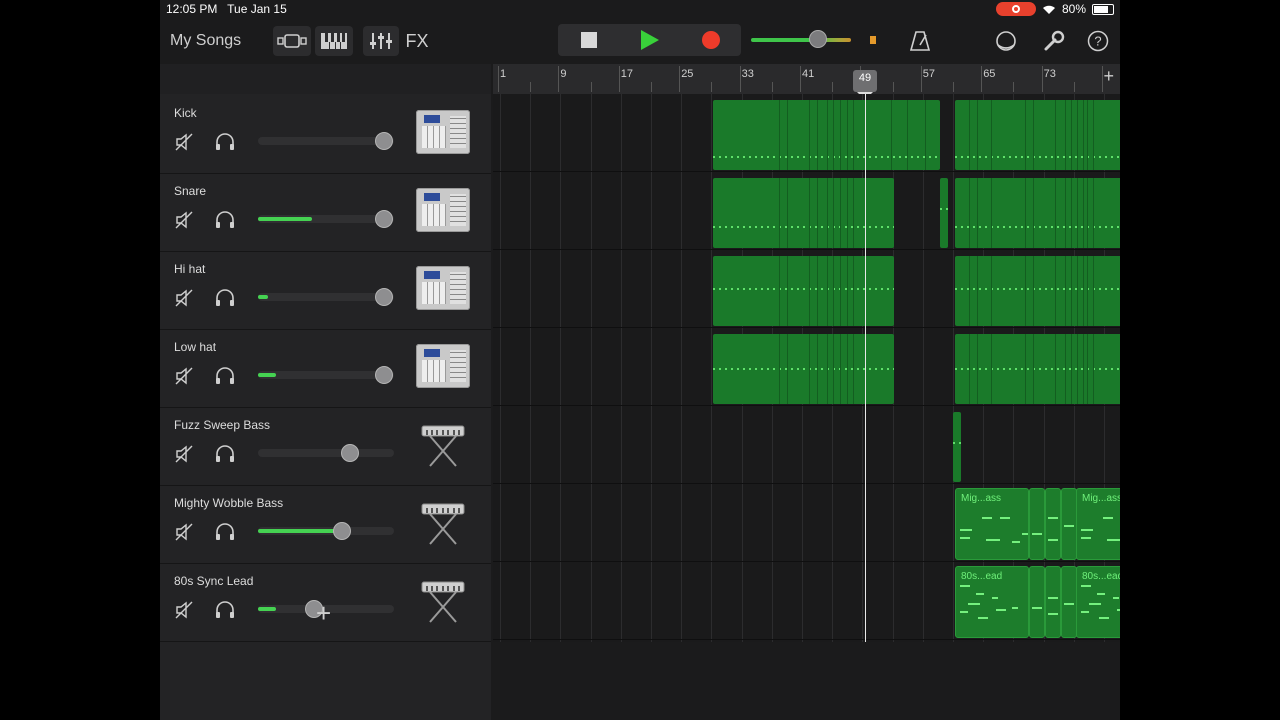 Image resolution: width=1280 pixels, height=720 pixels. What do you see at coordinates (588, 40) in the screenshot?
I see `stop-button` at bounding box center [588, 40].